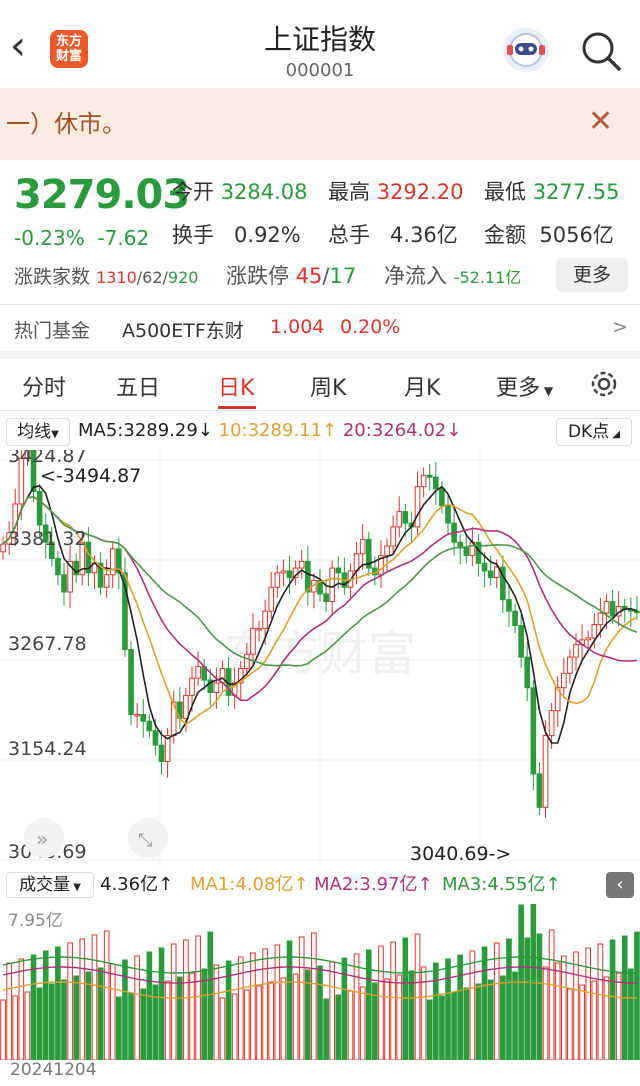  I want to click on volume-ma2: MA2:3.97亿↑, so click(373, 884).